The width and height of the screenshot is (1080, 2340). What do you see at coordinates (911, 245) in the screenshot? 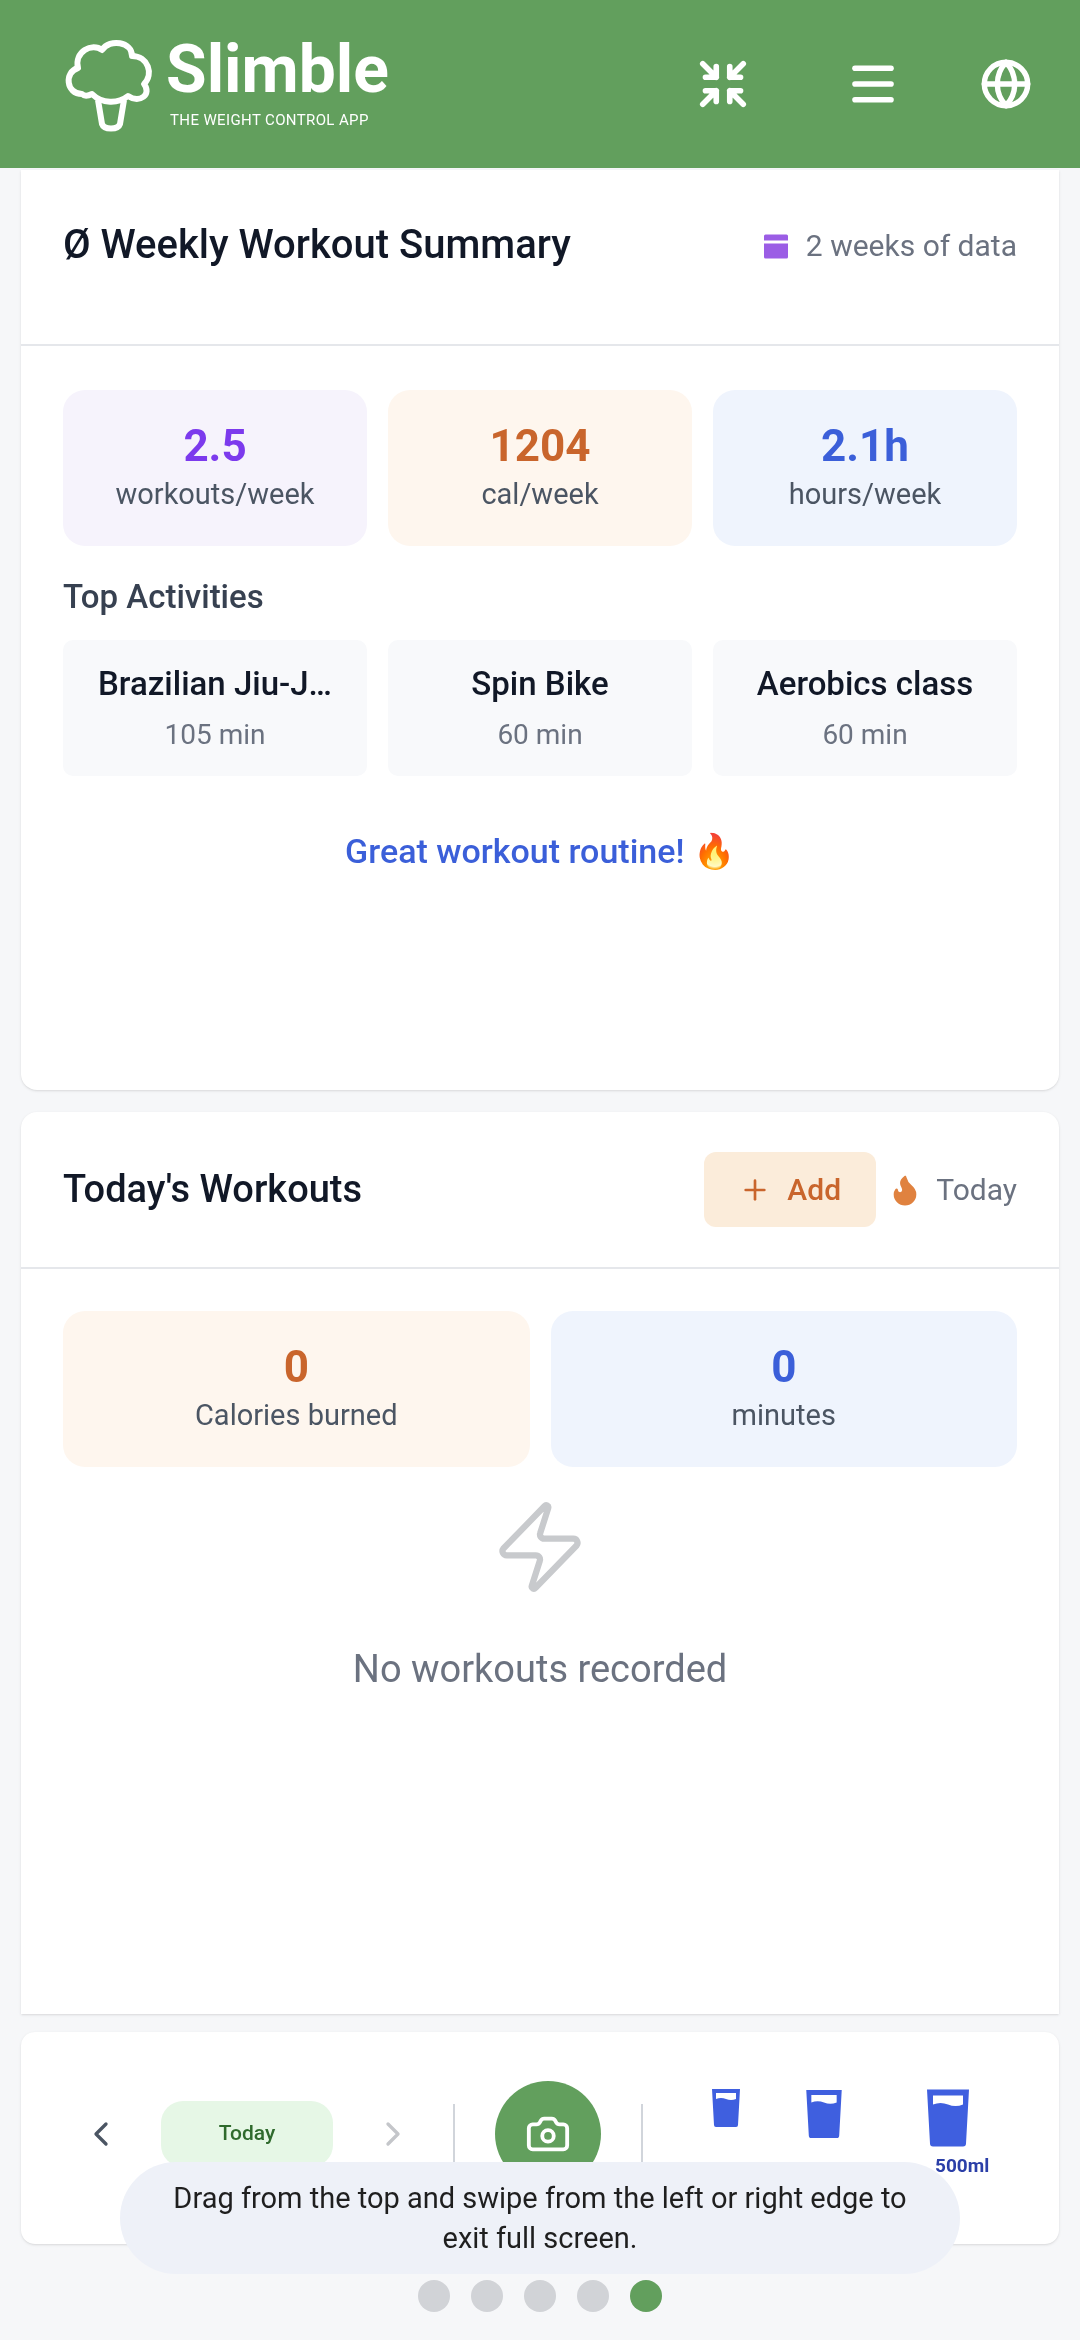
I see `data-range-text: 2 weeks of data` at bounding box center [911, 245].